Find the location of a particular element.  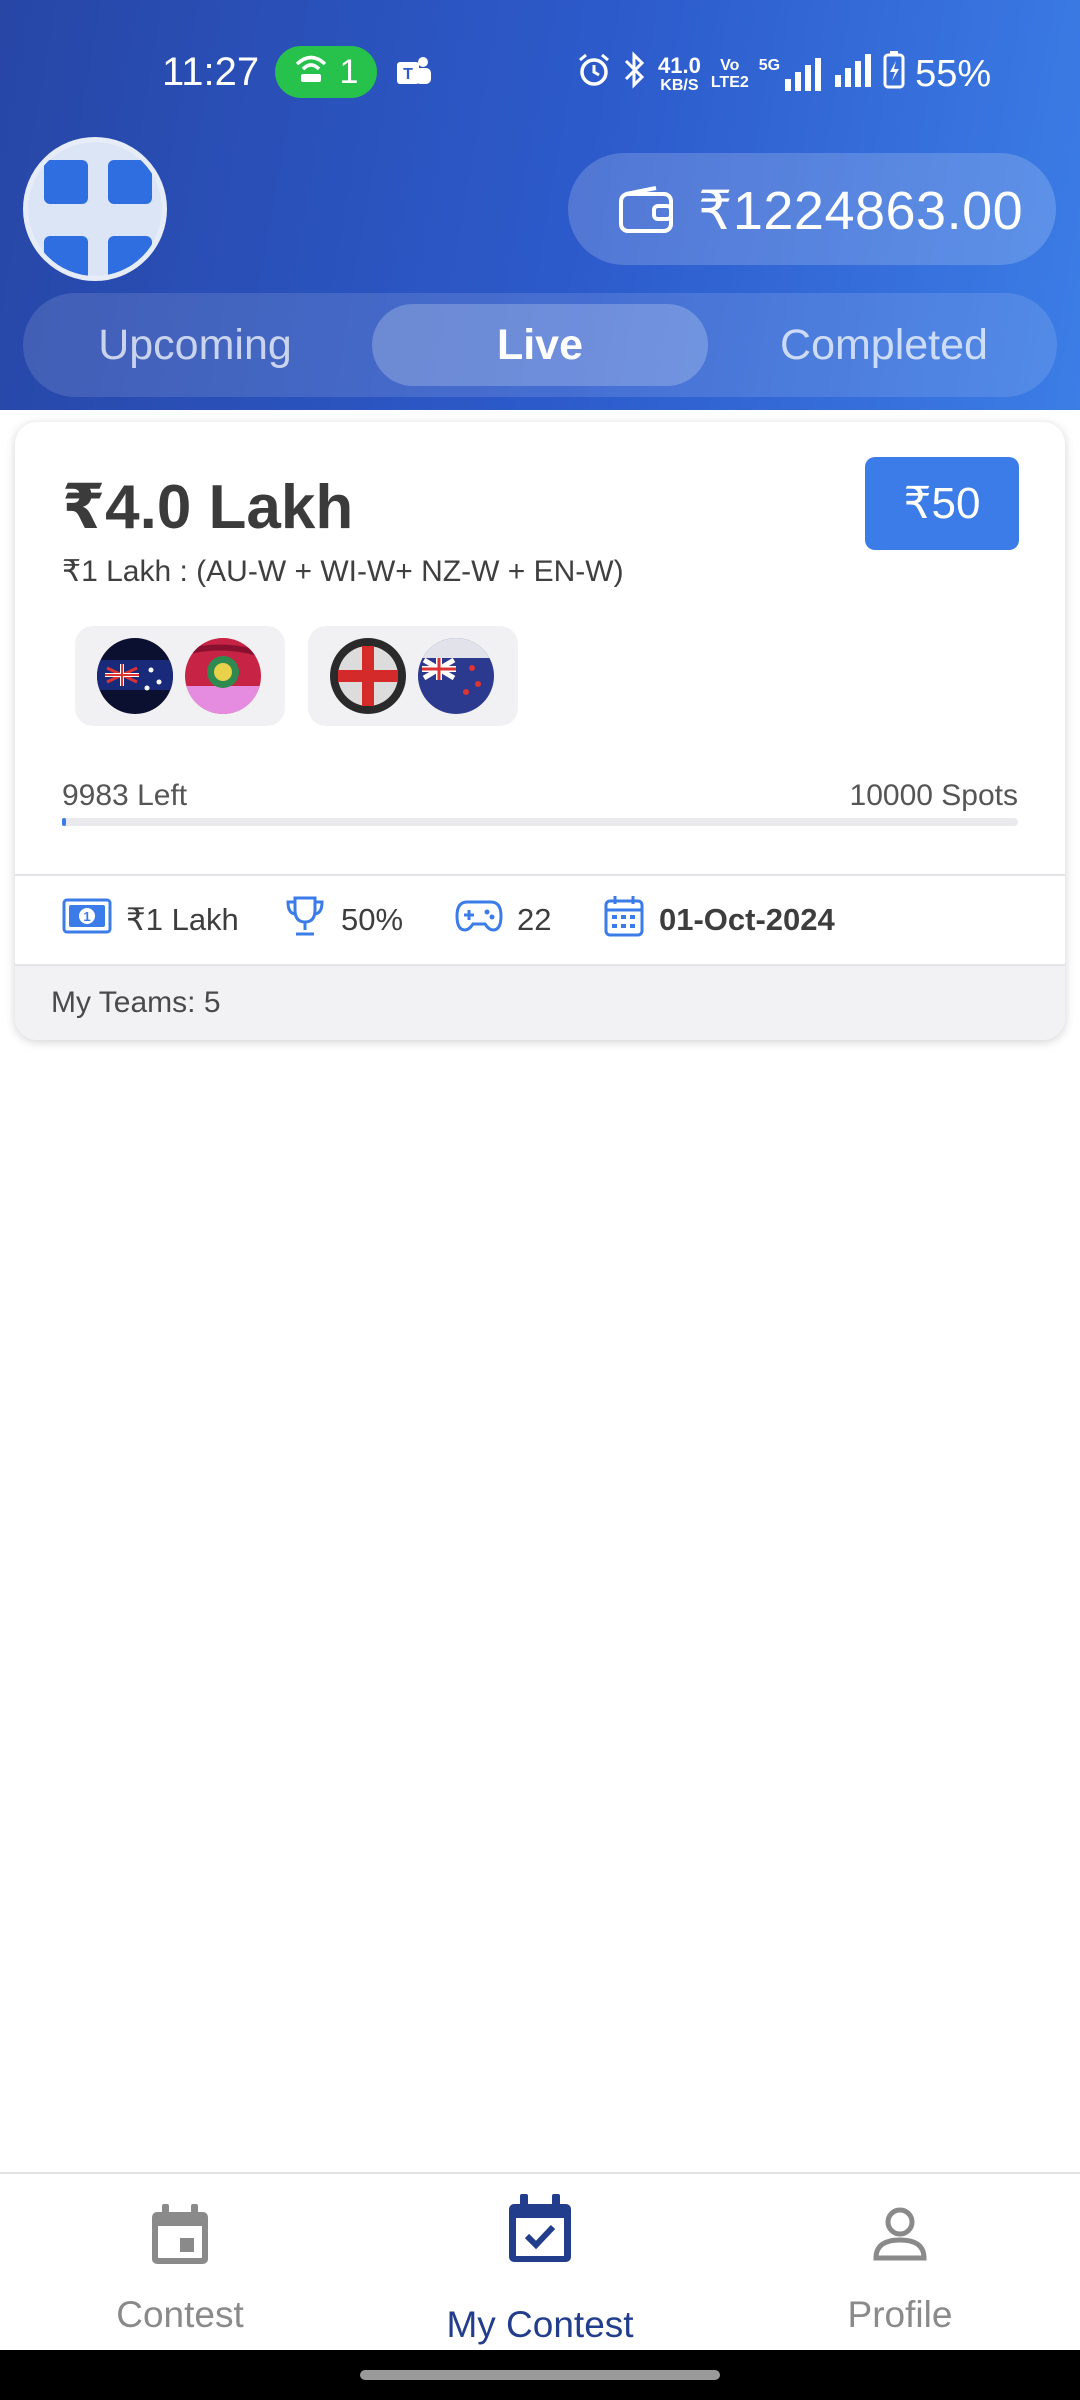

status-time: 11:27 is located at coordinates (211, 72).